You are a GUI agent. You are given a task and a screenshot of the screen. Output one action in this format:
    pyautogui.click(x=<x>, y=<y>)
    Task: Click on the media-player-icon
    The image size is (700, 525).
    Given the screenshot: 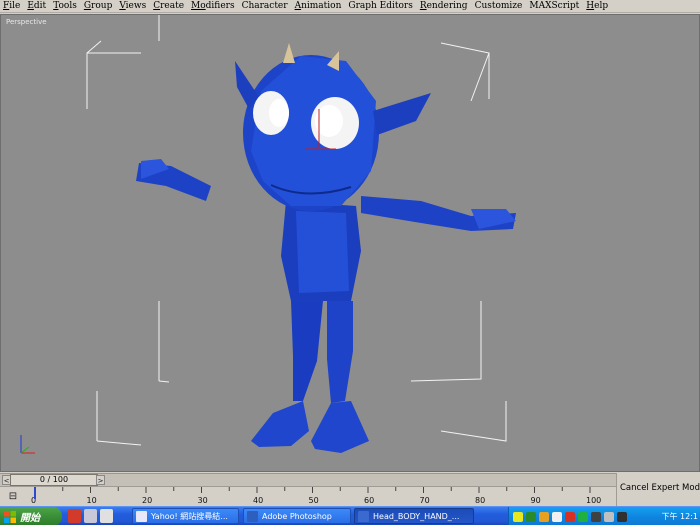 What is the action you would take?
    pyautogui.click(x=74, y=516)
    